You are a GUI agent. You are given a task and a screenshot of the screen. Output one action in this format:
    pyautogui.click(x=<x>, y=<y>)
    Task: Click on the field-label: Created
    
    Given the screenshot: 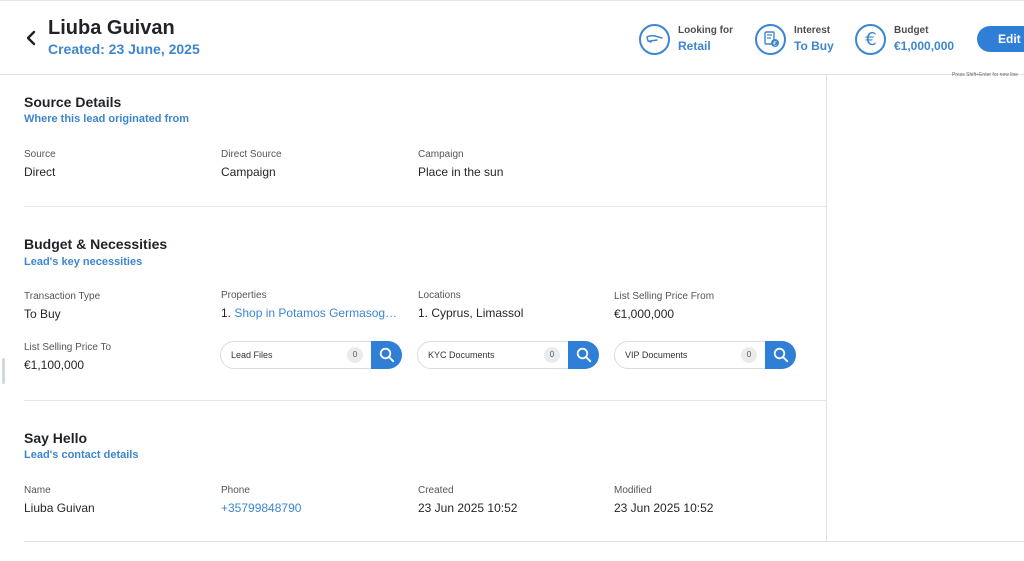 What is the action you would take?
    pyautogui.click(x=436, y=490)
    